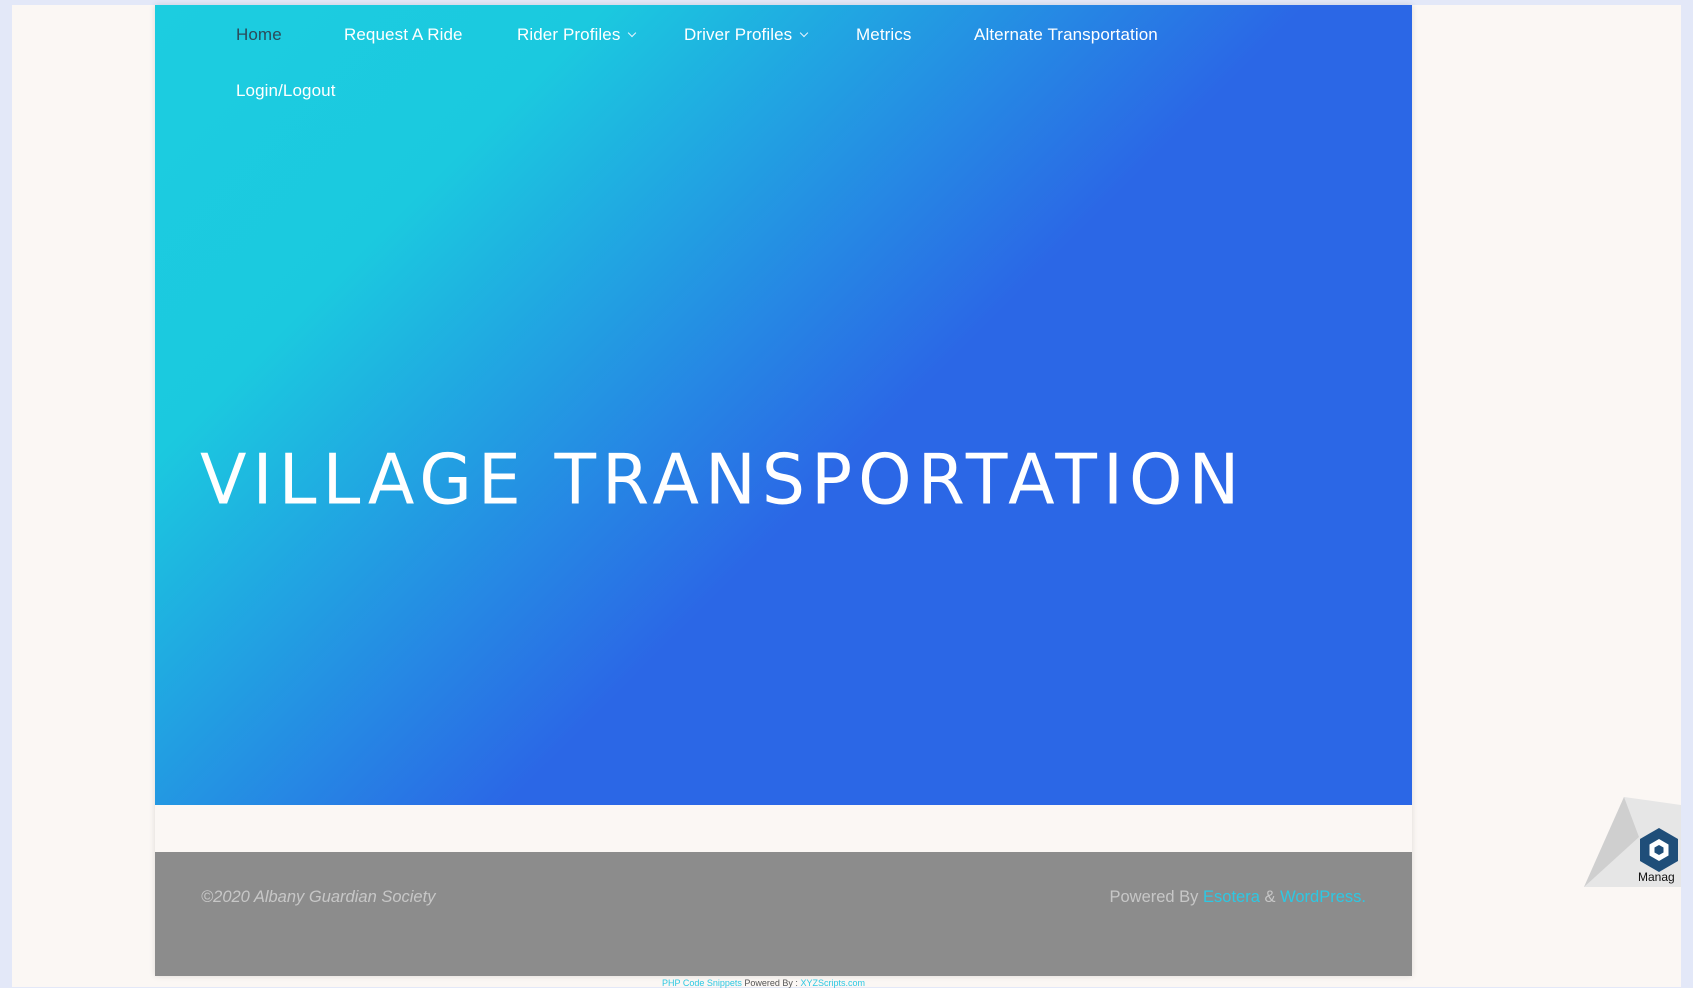 This screenshot has width=1693, height=988. Describe the element at coordinates (738, 34) in the screenshot. I see `nav-item-driver-profiles-label: Driver Profiles` at that location.